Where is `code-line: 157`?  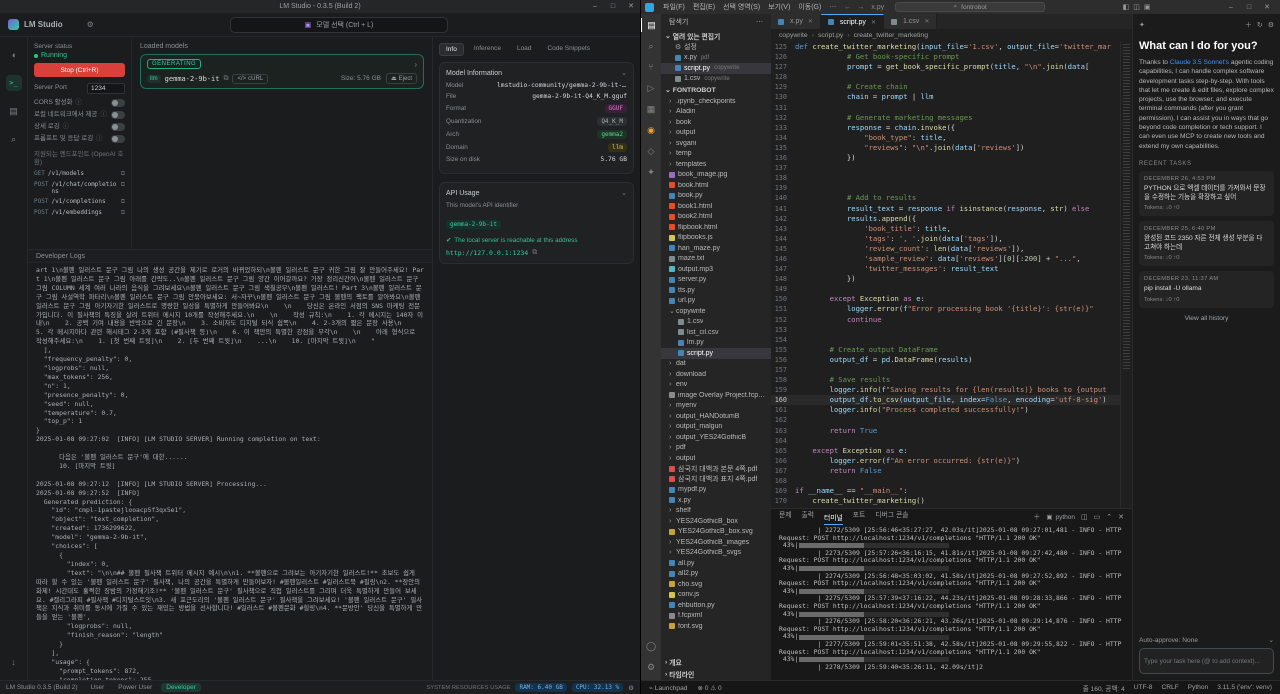
code-line: 157 is located at coordinates (945, 370).